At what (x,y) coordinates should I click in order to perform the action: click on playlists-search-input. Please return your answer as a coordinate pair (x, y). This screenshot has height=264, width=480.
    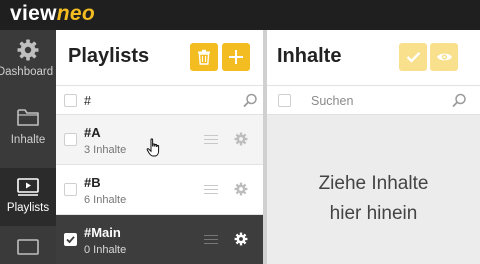
    Looking at the image, I should click on (159, 101).